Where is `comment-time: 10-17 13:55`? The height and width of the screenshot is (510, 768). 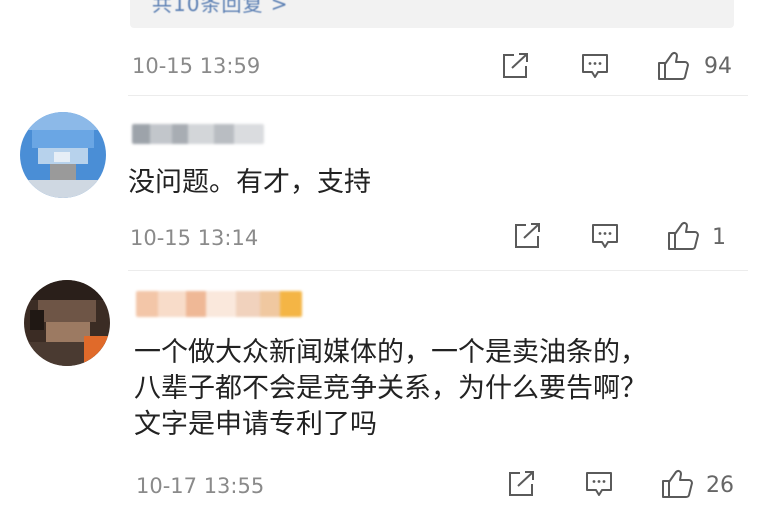 comment-time: 10-17 13:55 is located at coordinates (200, 486).